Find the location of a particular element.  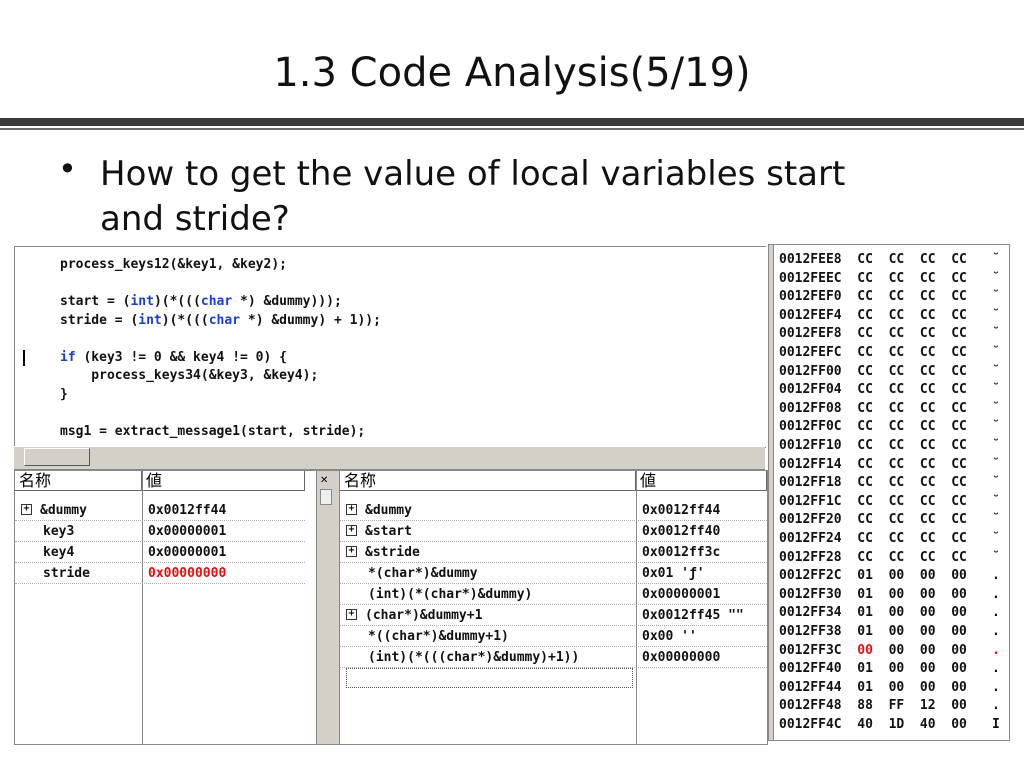

memory-row: 0012FF0C CC CC CC CC is located at coordinates (873, 427).